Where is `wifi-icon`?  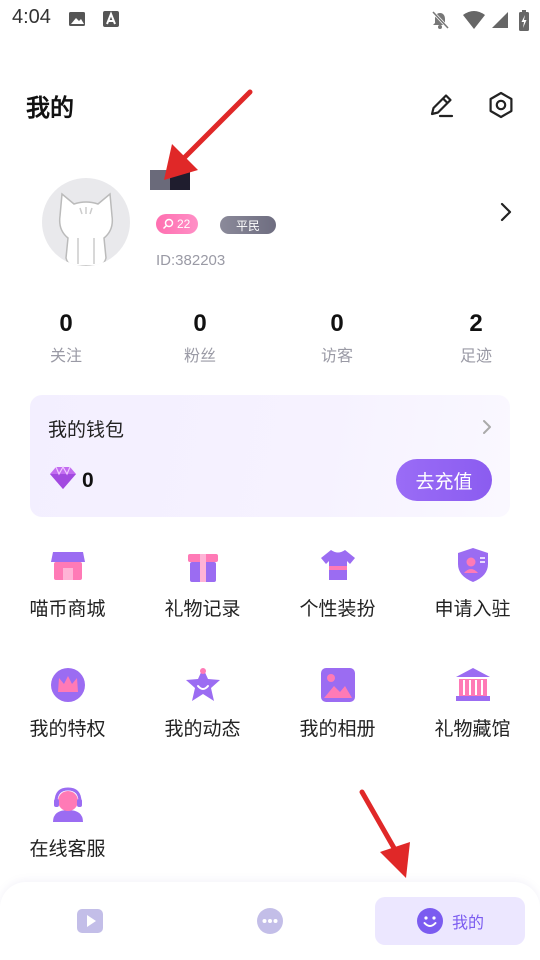
wifi-icon is located at coordinates (474, 20).